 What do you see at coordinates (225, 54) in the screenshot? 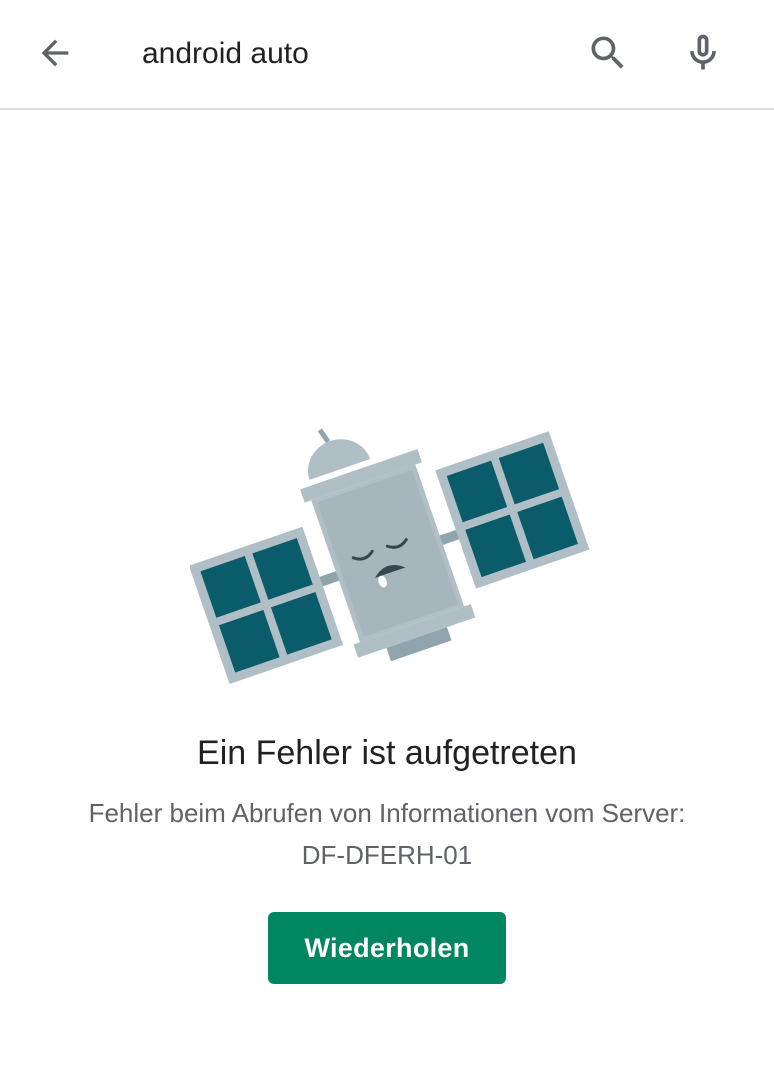
I see `search-query-text: android auto` at bounding box center [225, 54].